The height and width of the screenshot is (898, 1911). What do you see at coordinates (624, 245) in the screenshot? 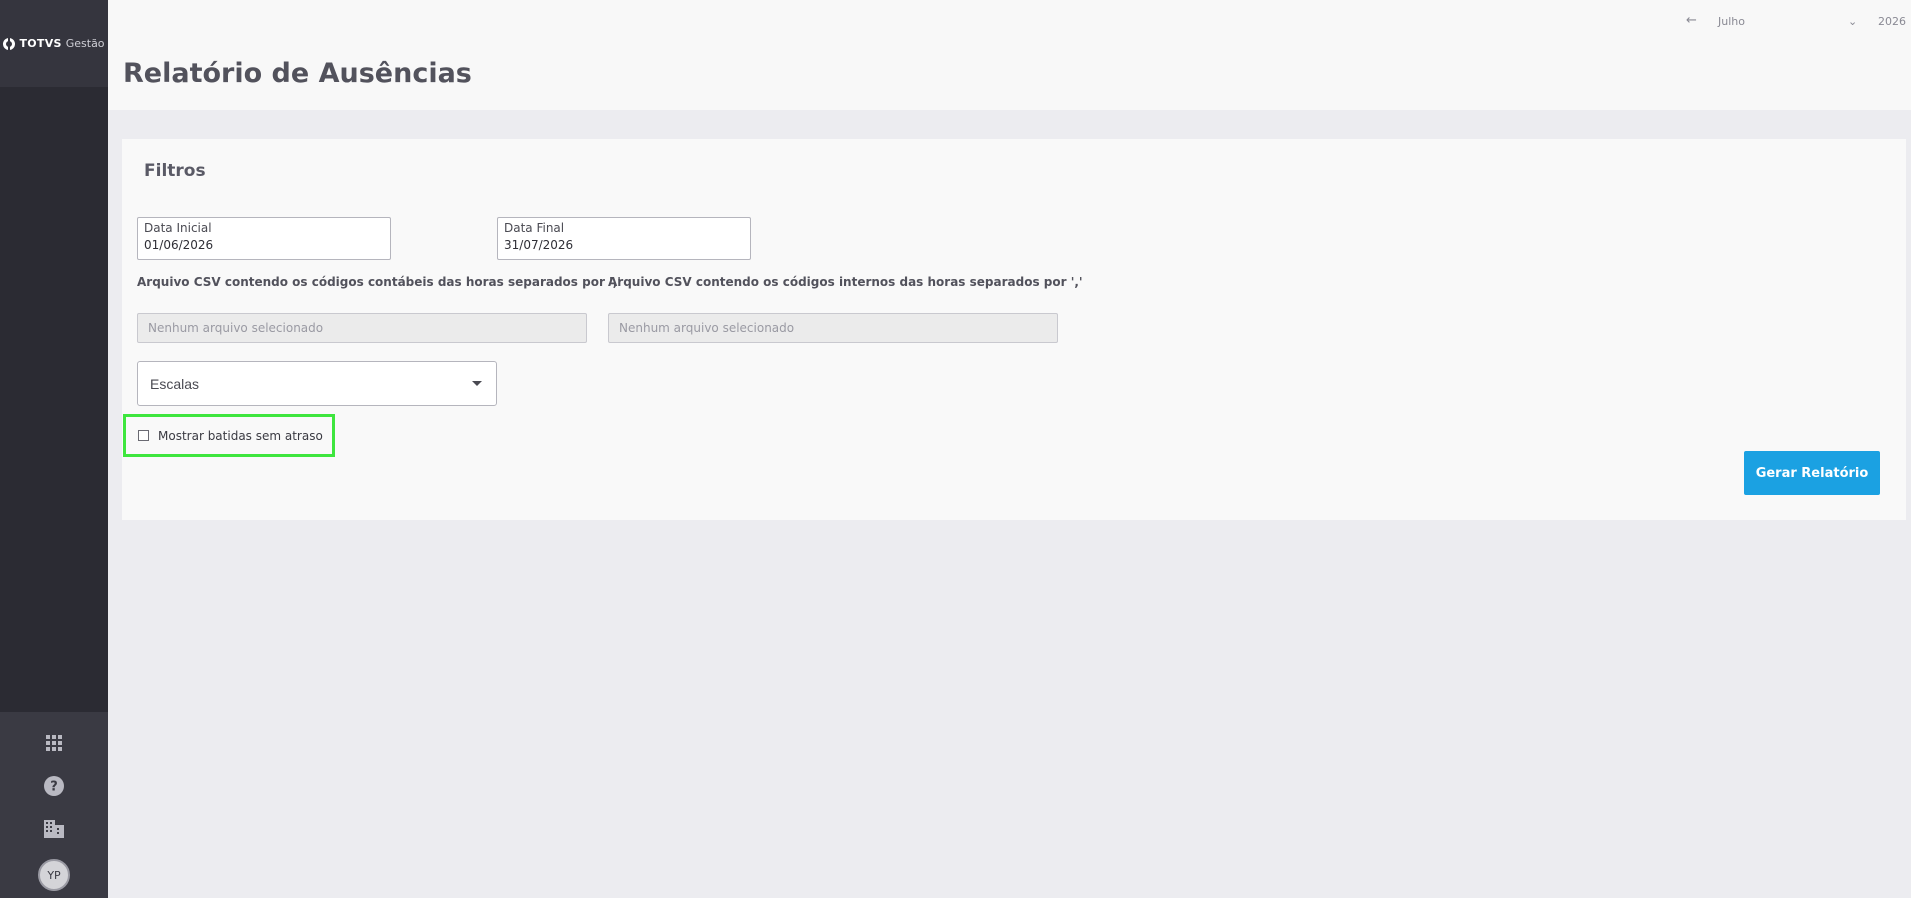
I see `end-date-value: 31/07/2026` at bounding box center [624, 245].